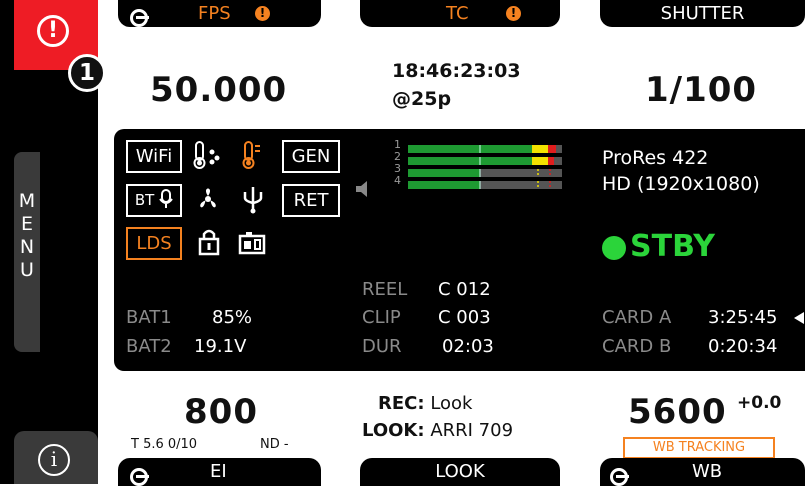 This screenshot has width=805, height=486. I want to click on rec-label: REC:, so click(401, 403).